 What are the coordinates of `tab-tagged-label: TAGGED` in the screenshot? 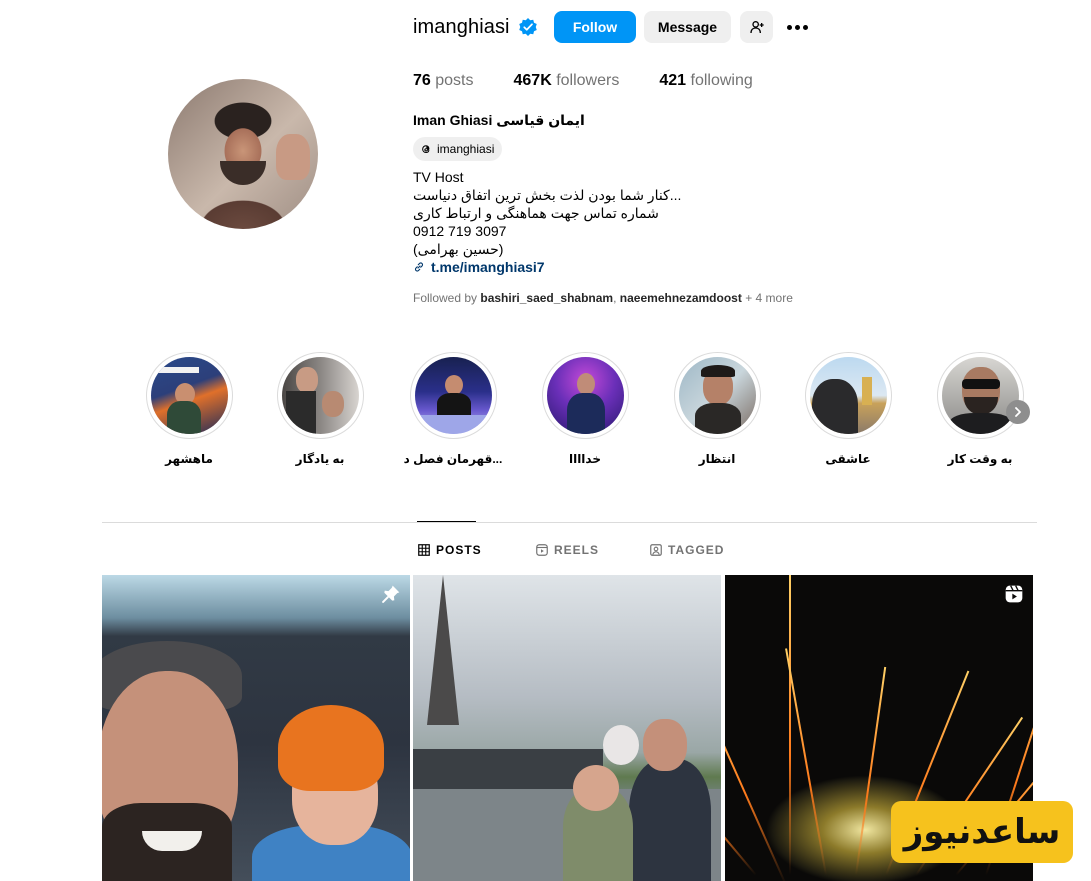 It's located at (696, 550).